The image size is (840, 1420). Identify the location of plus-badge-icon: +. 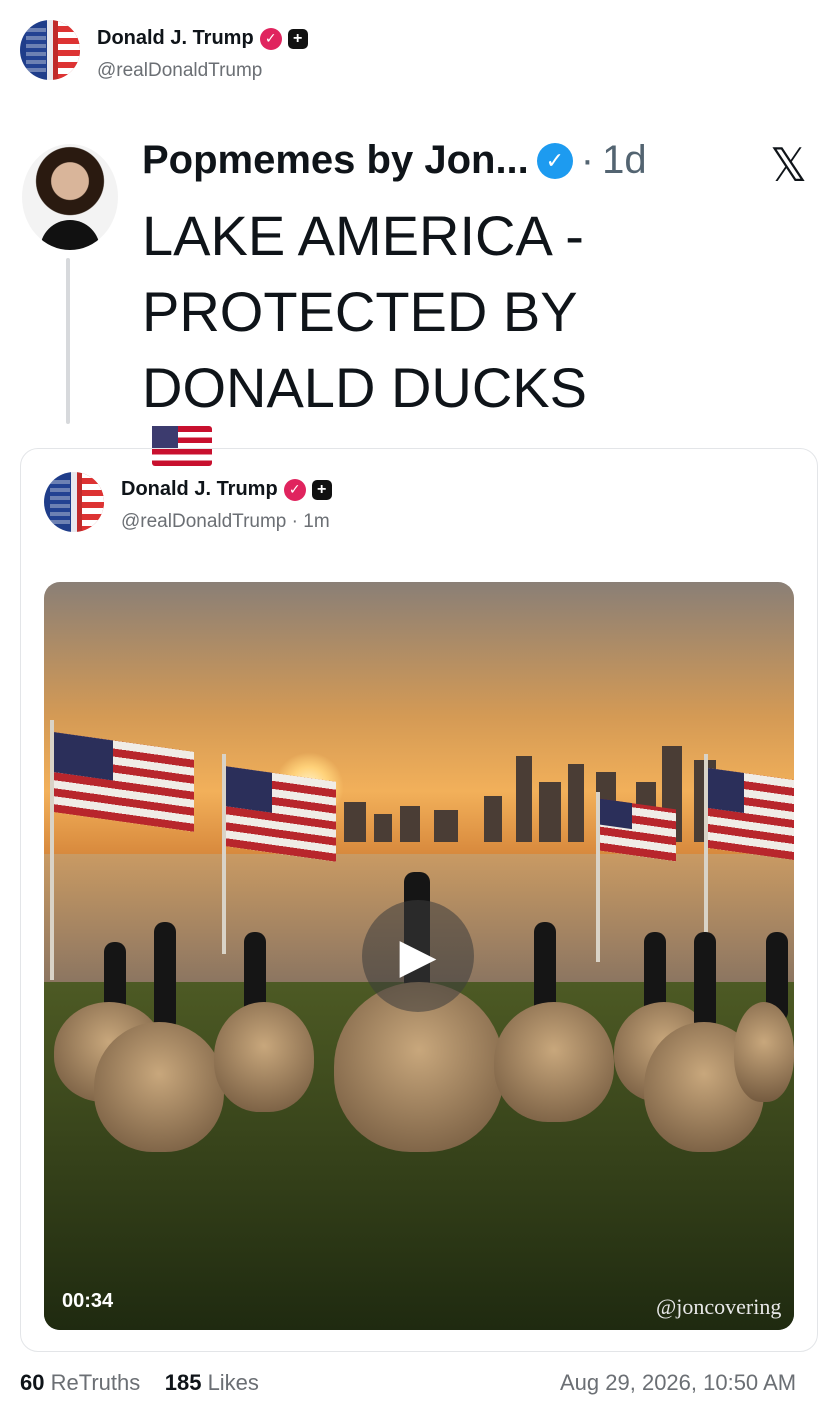
(297, 38).